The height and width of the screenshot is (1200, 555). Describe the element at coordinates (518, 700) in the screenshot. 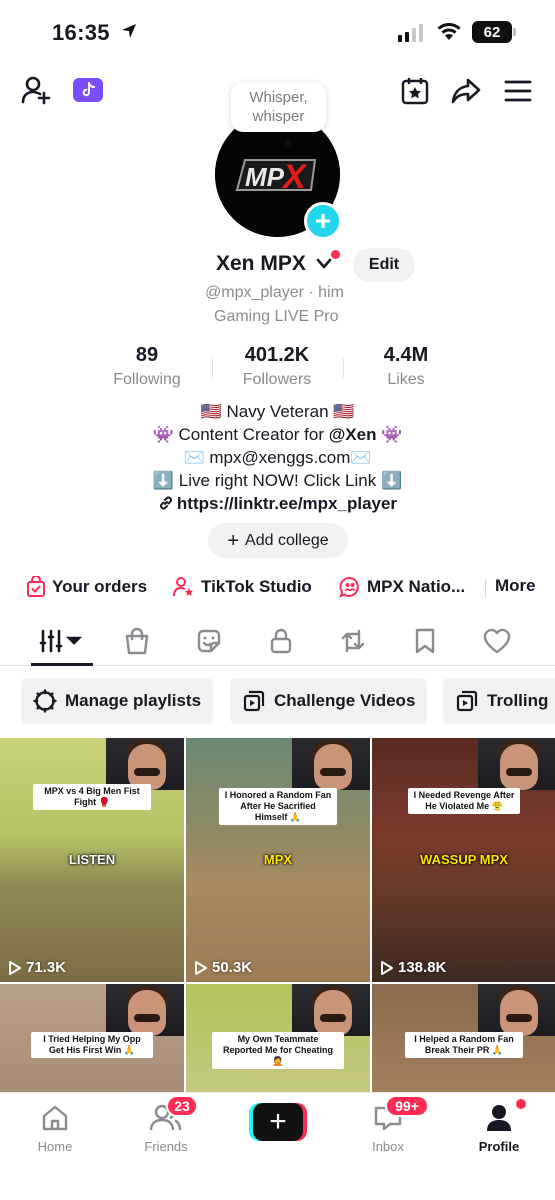

I see `trolling-label: Trolling` at that location.